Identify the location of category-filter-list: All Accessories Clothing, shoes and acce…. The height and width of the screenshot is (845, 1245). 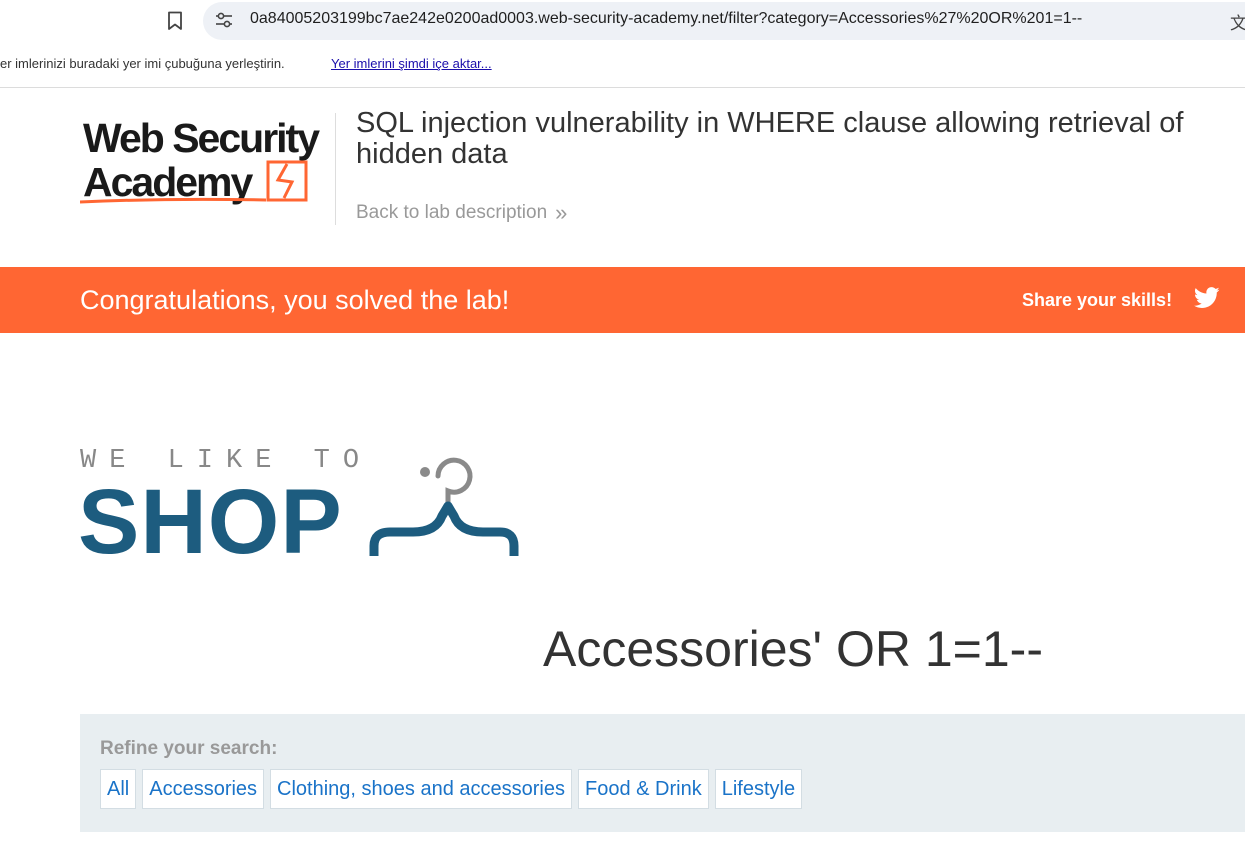
(451, 789).